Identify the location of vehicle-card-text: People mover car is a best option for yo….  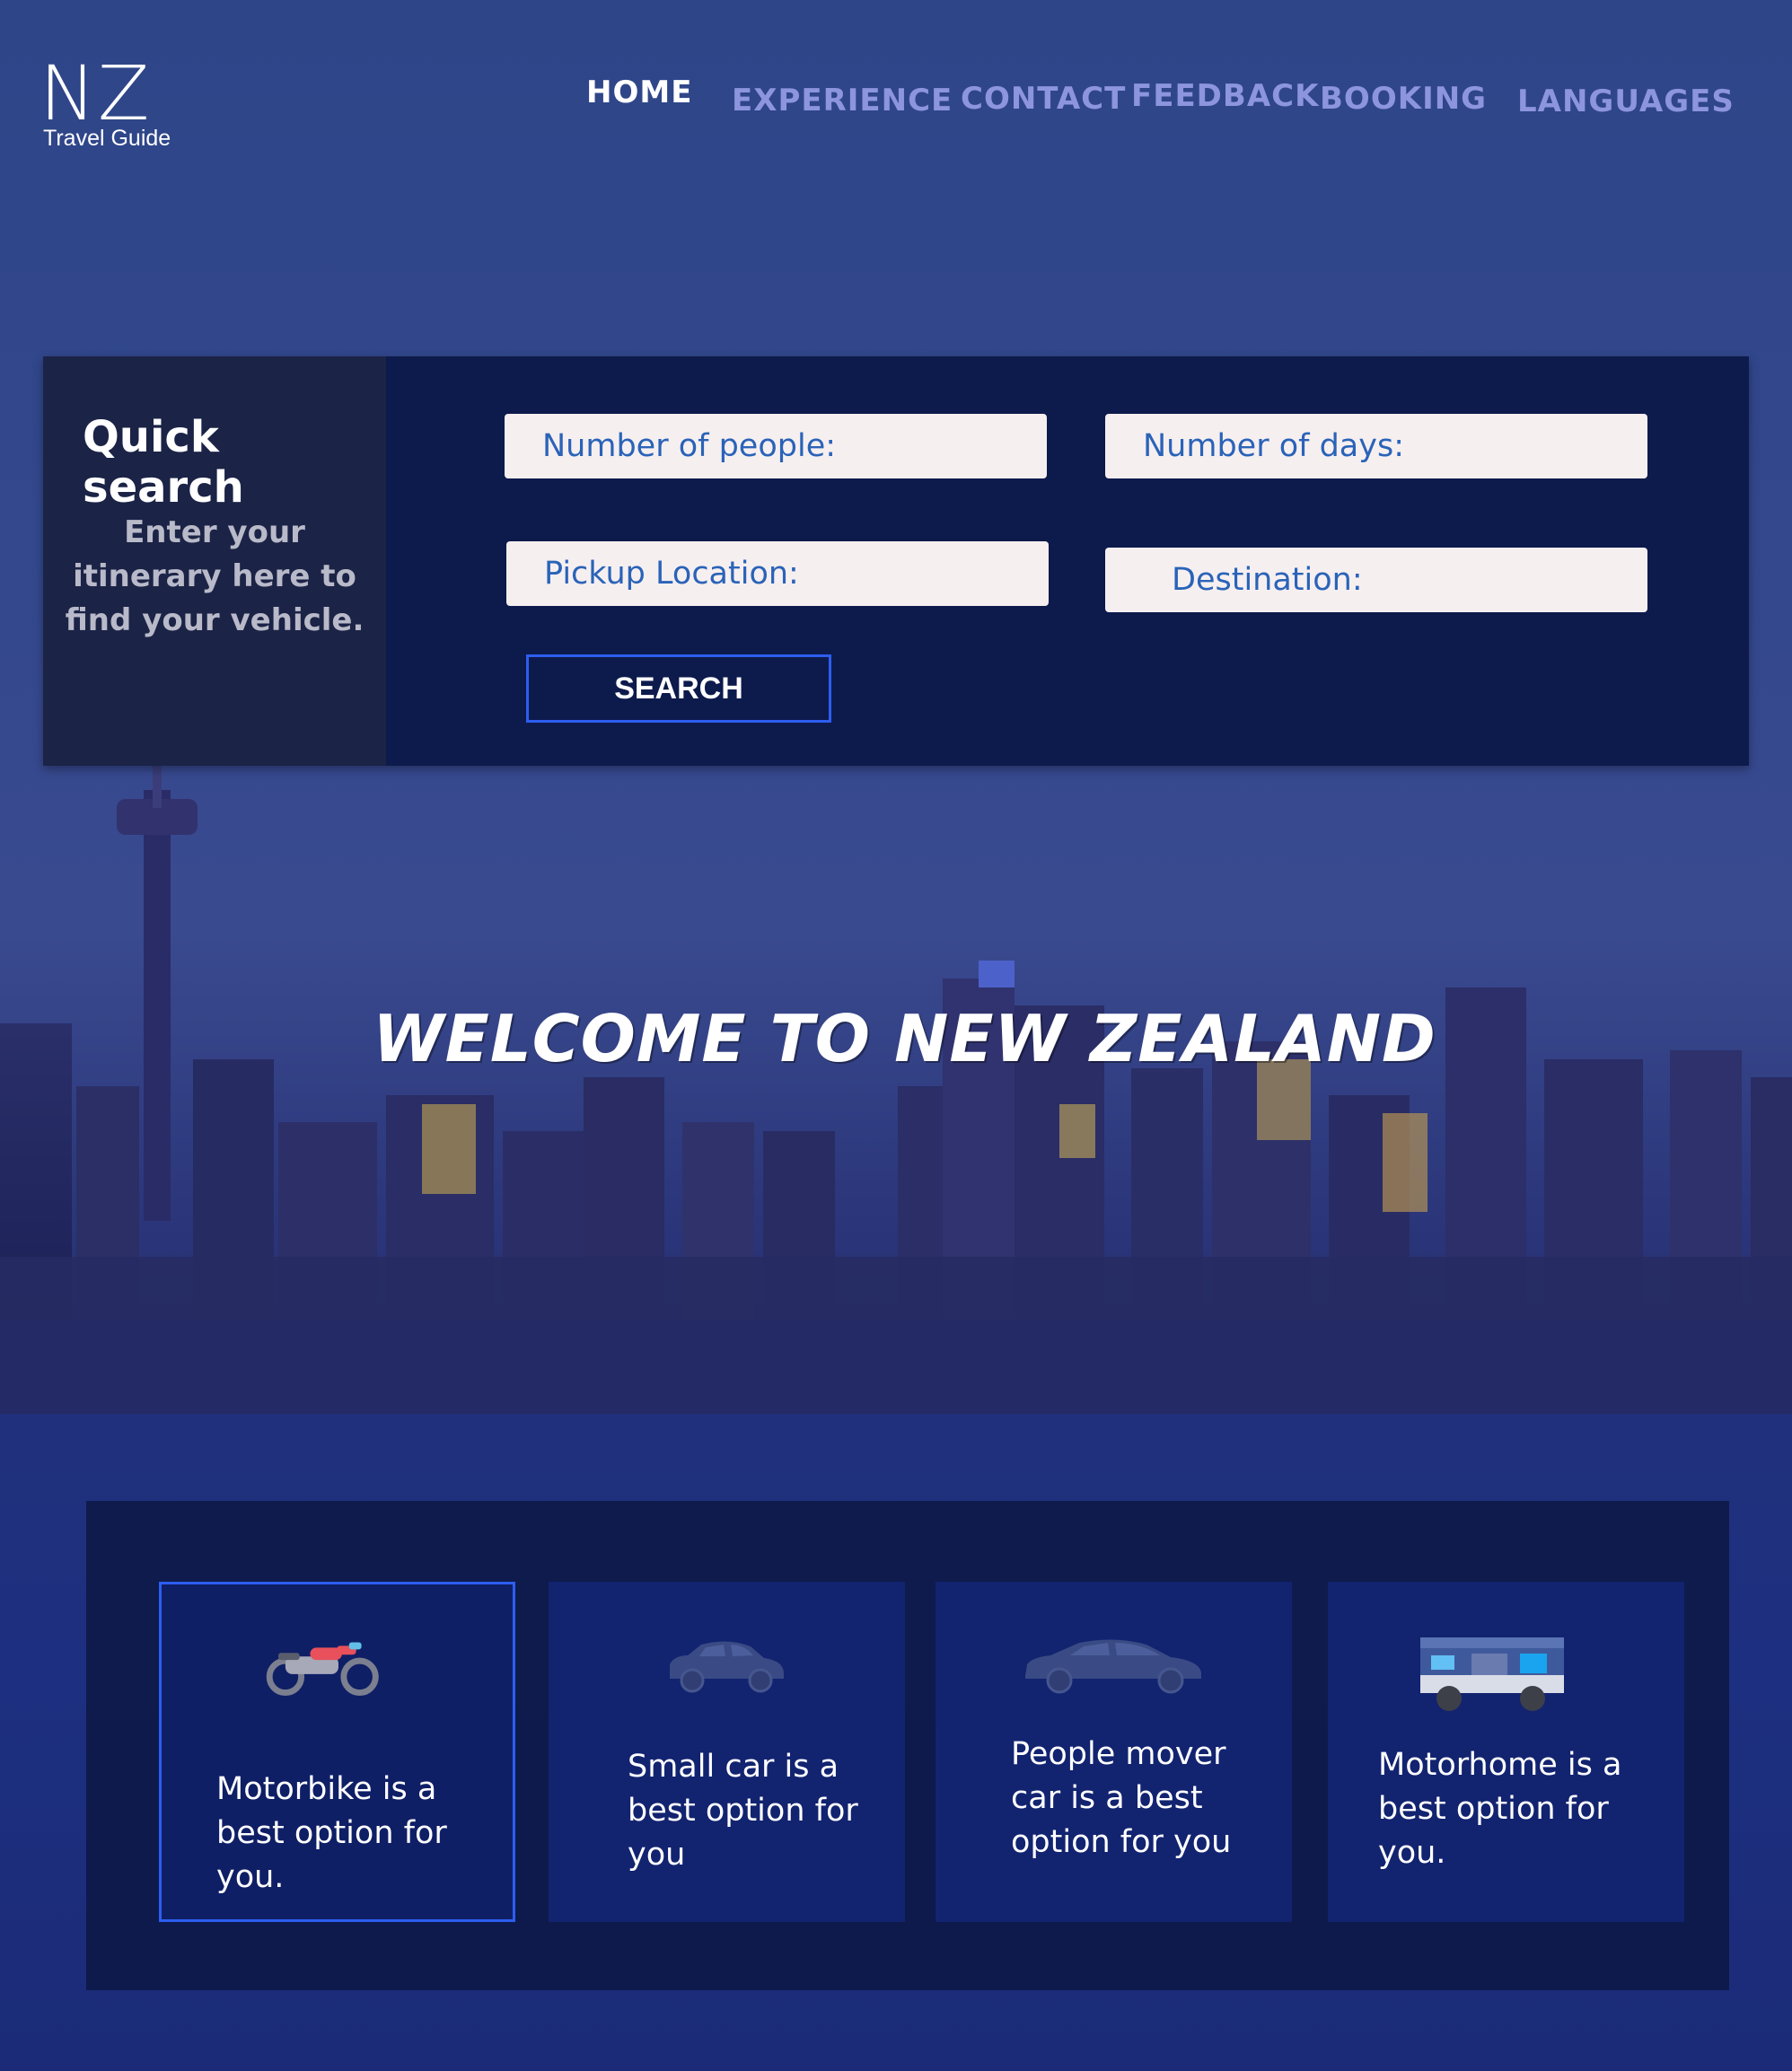
(1122, 1798).